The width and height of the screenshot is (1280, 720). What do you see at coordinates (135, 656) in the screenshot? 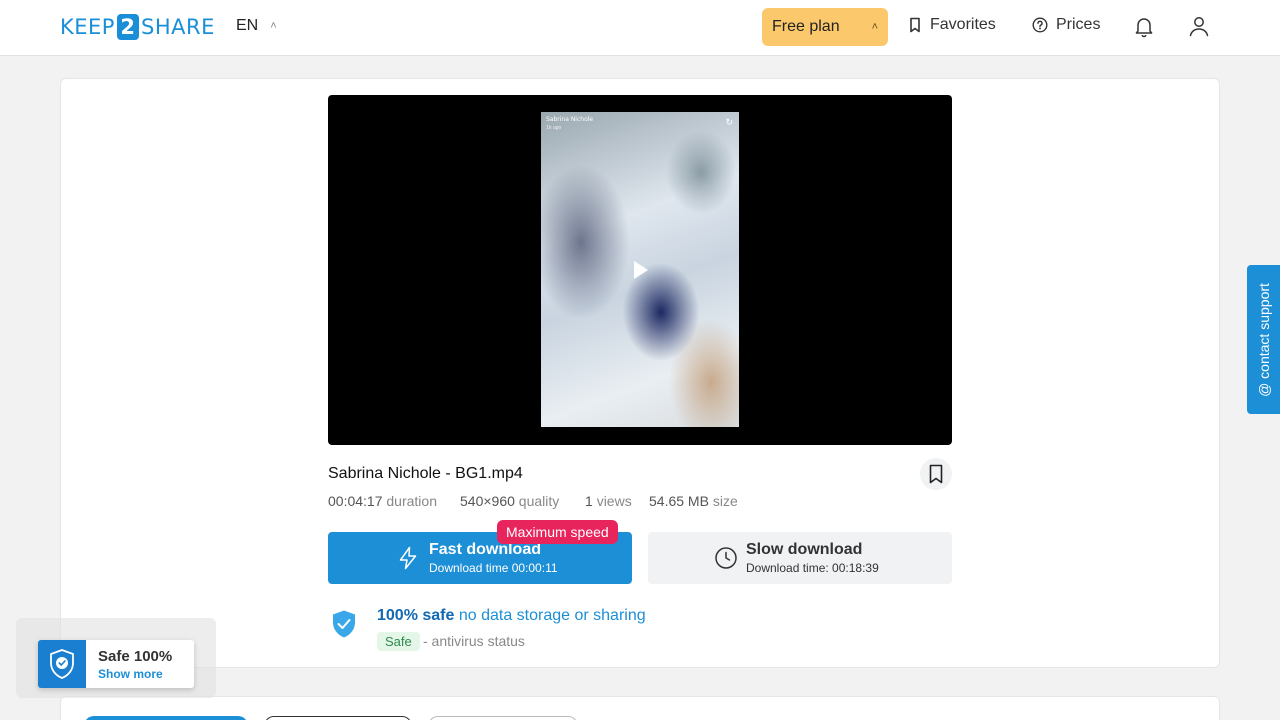
I see `safe-widget-title: Safe 100%` at bounding box center [135, 656].